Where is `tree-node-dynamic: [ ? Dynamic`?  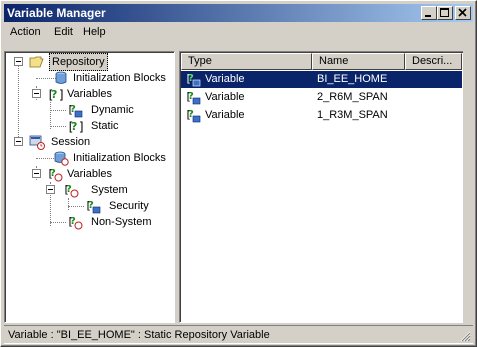 tree-node-dynamic: [ ? Dynamic is located at coordinates (89, 110).